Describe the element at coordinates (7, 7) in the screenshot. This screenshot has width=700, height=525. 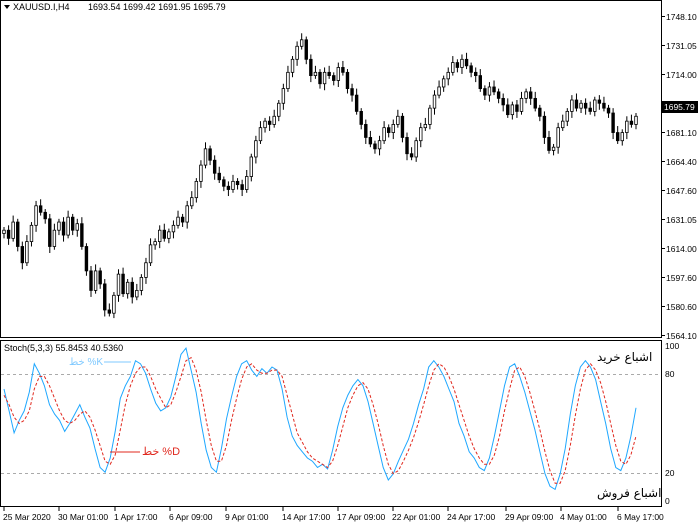
I see `symbol-dropdown-icon` at that location.